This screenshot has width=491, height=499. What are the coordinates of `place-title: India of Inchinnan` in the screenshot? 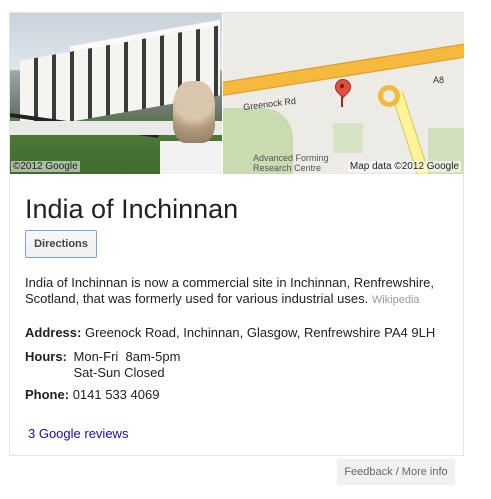 It's located at (132, 209).